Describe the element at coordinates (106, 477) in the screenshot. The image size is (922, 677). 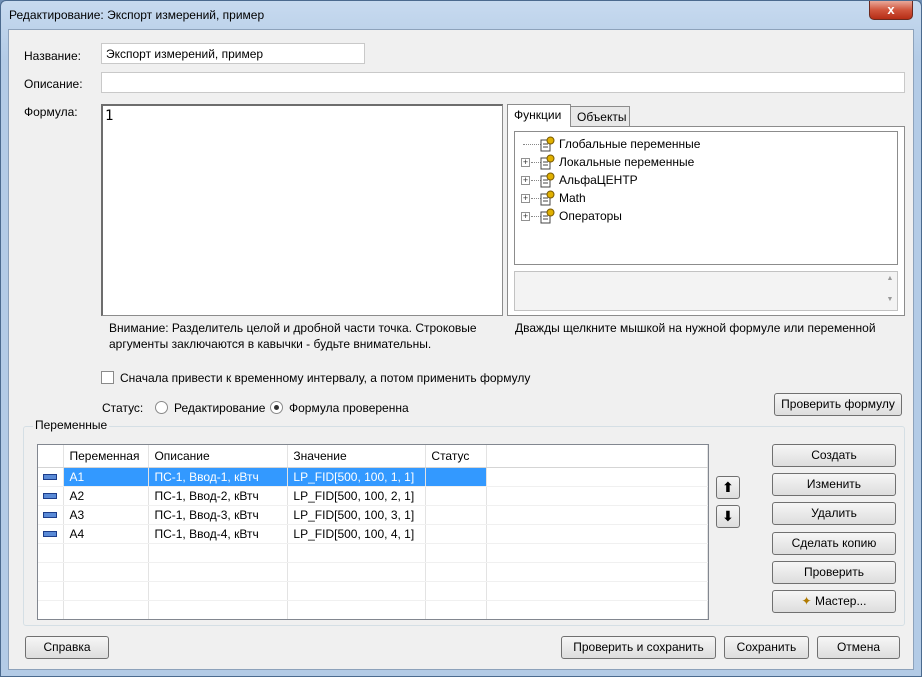
I see `variable-name-cell: A1` at that location.